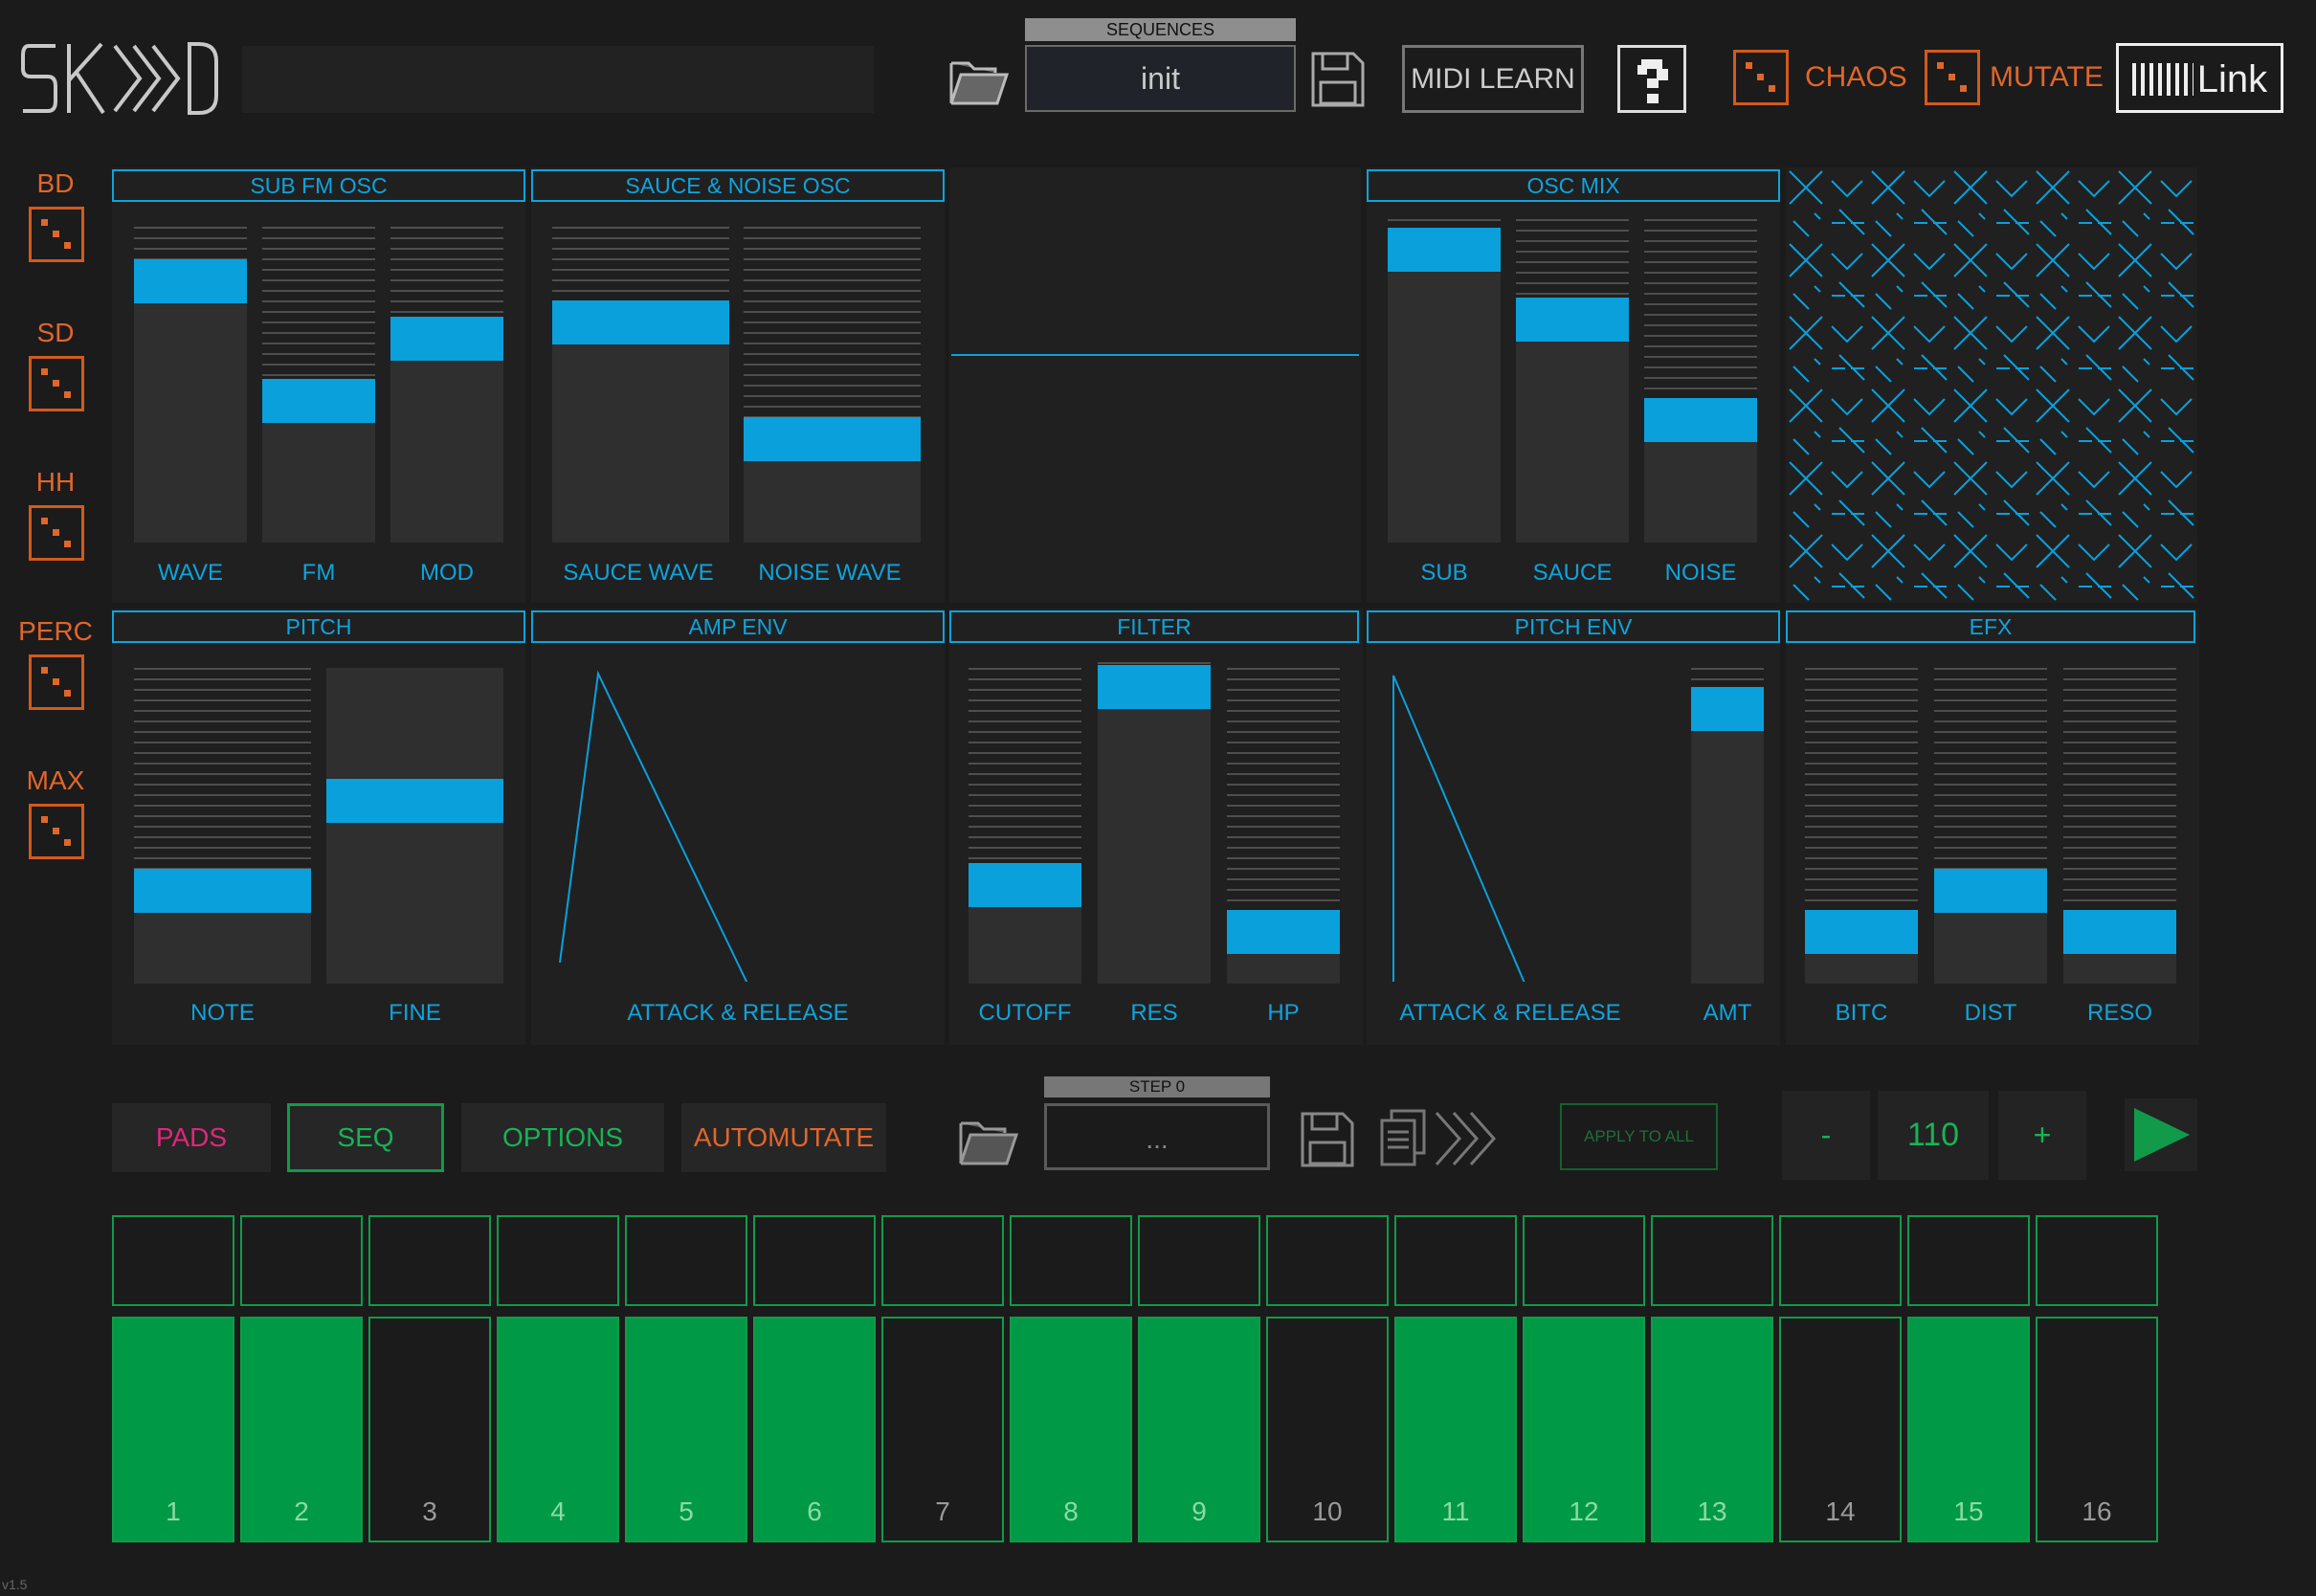 The image size is (2316, 1596). What do you see at coordinates (1327, 1430) in the screenshot?
I see `step-button: 10` at bounding box center [1327, 1430].